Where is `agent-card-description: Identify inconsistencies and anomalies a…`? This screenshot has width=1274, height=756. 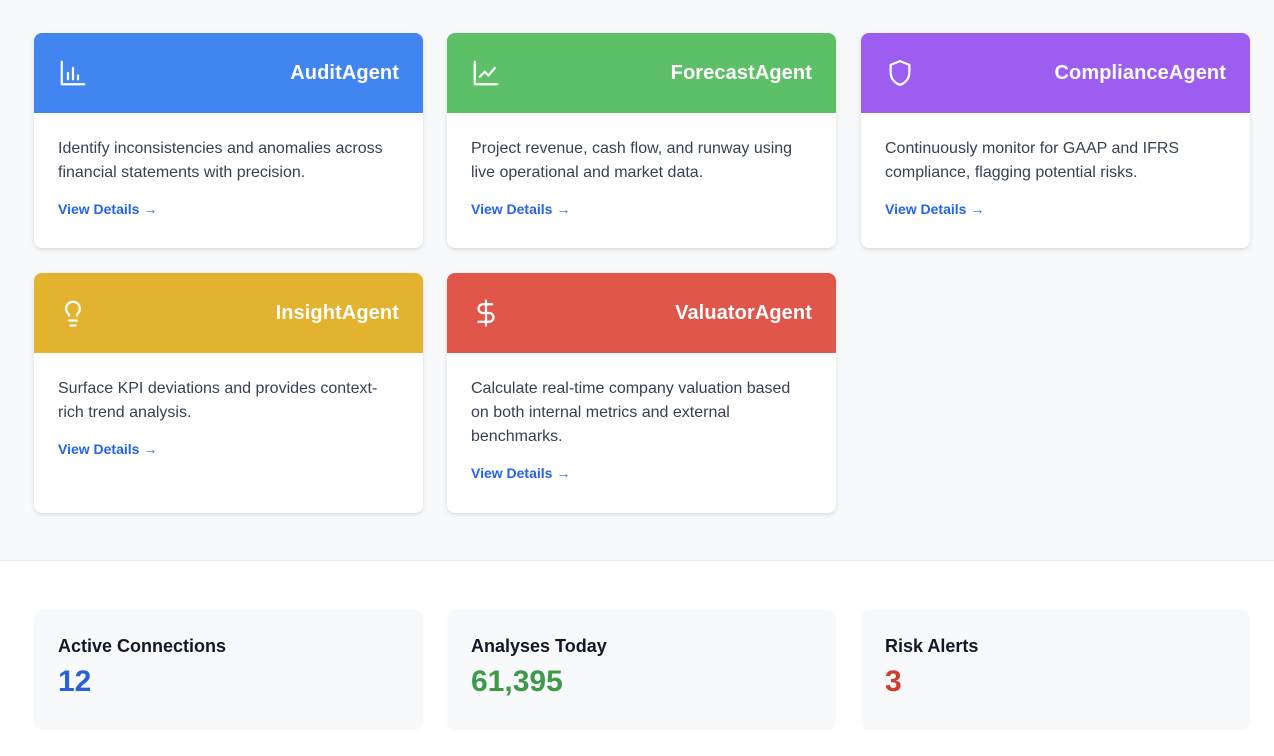 agent-card-description: Identify inconsistencies and anomalies a… is located at coordinates (220, 160).